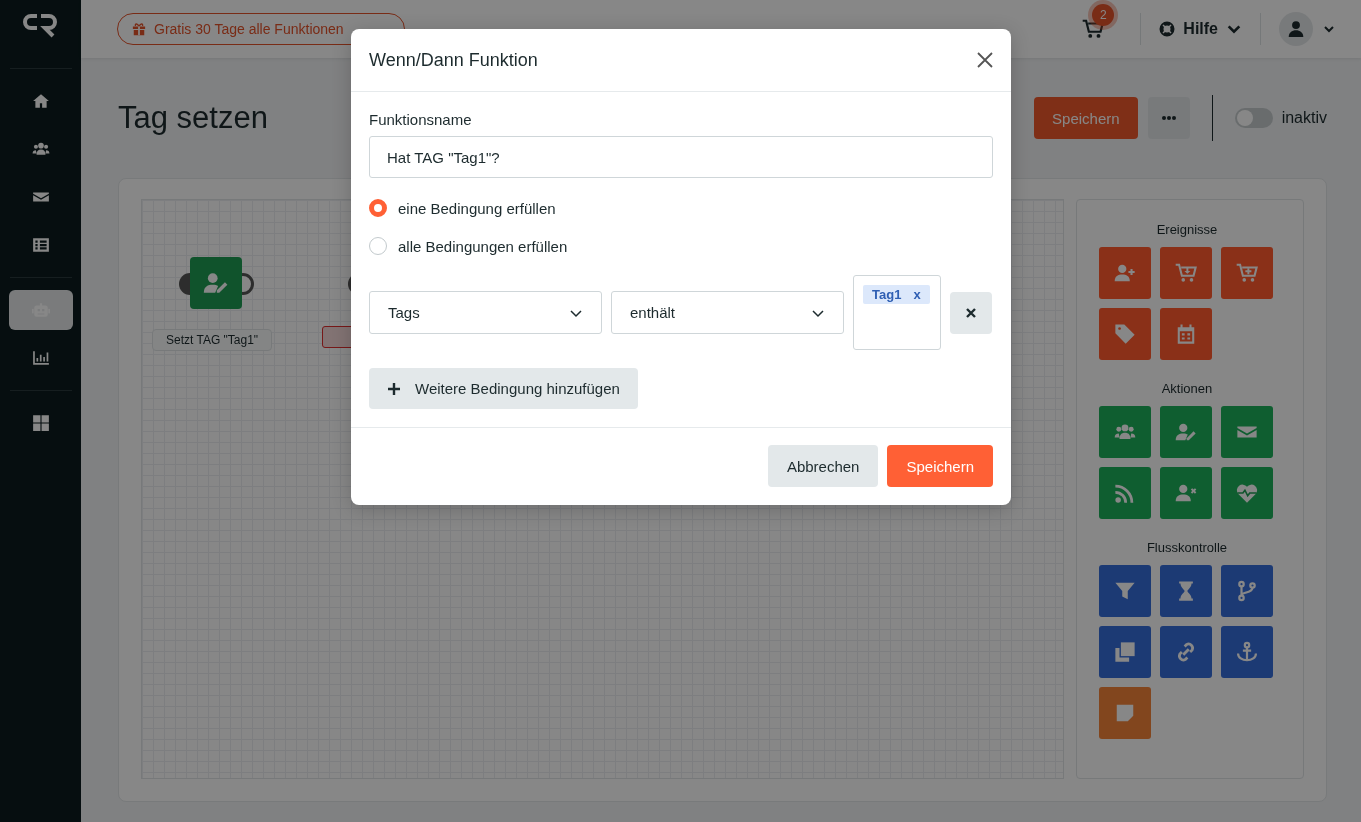 Image resolution: width=1361 pixels, height=822 pixels. I want to click on filter-icon, so click(1125, 591).